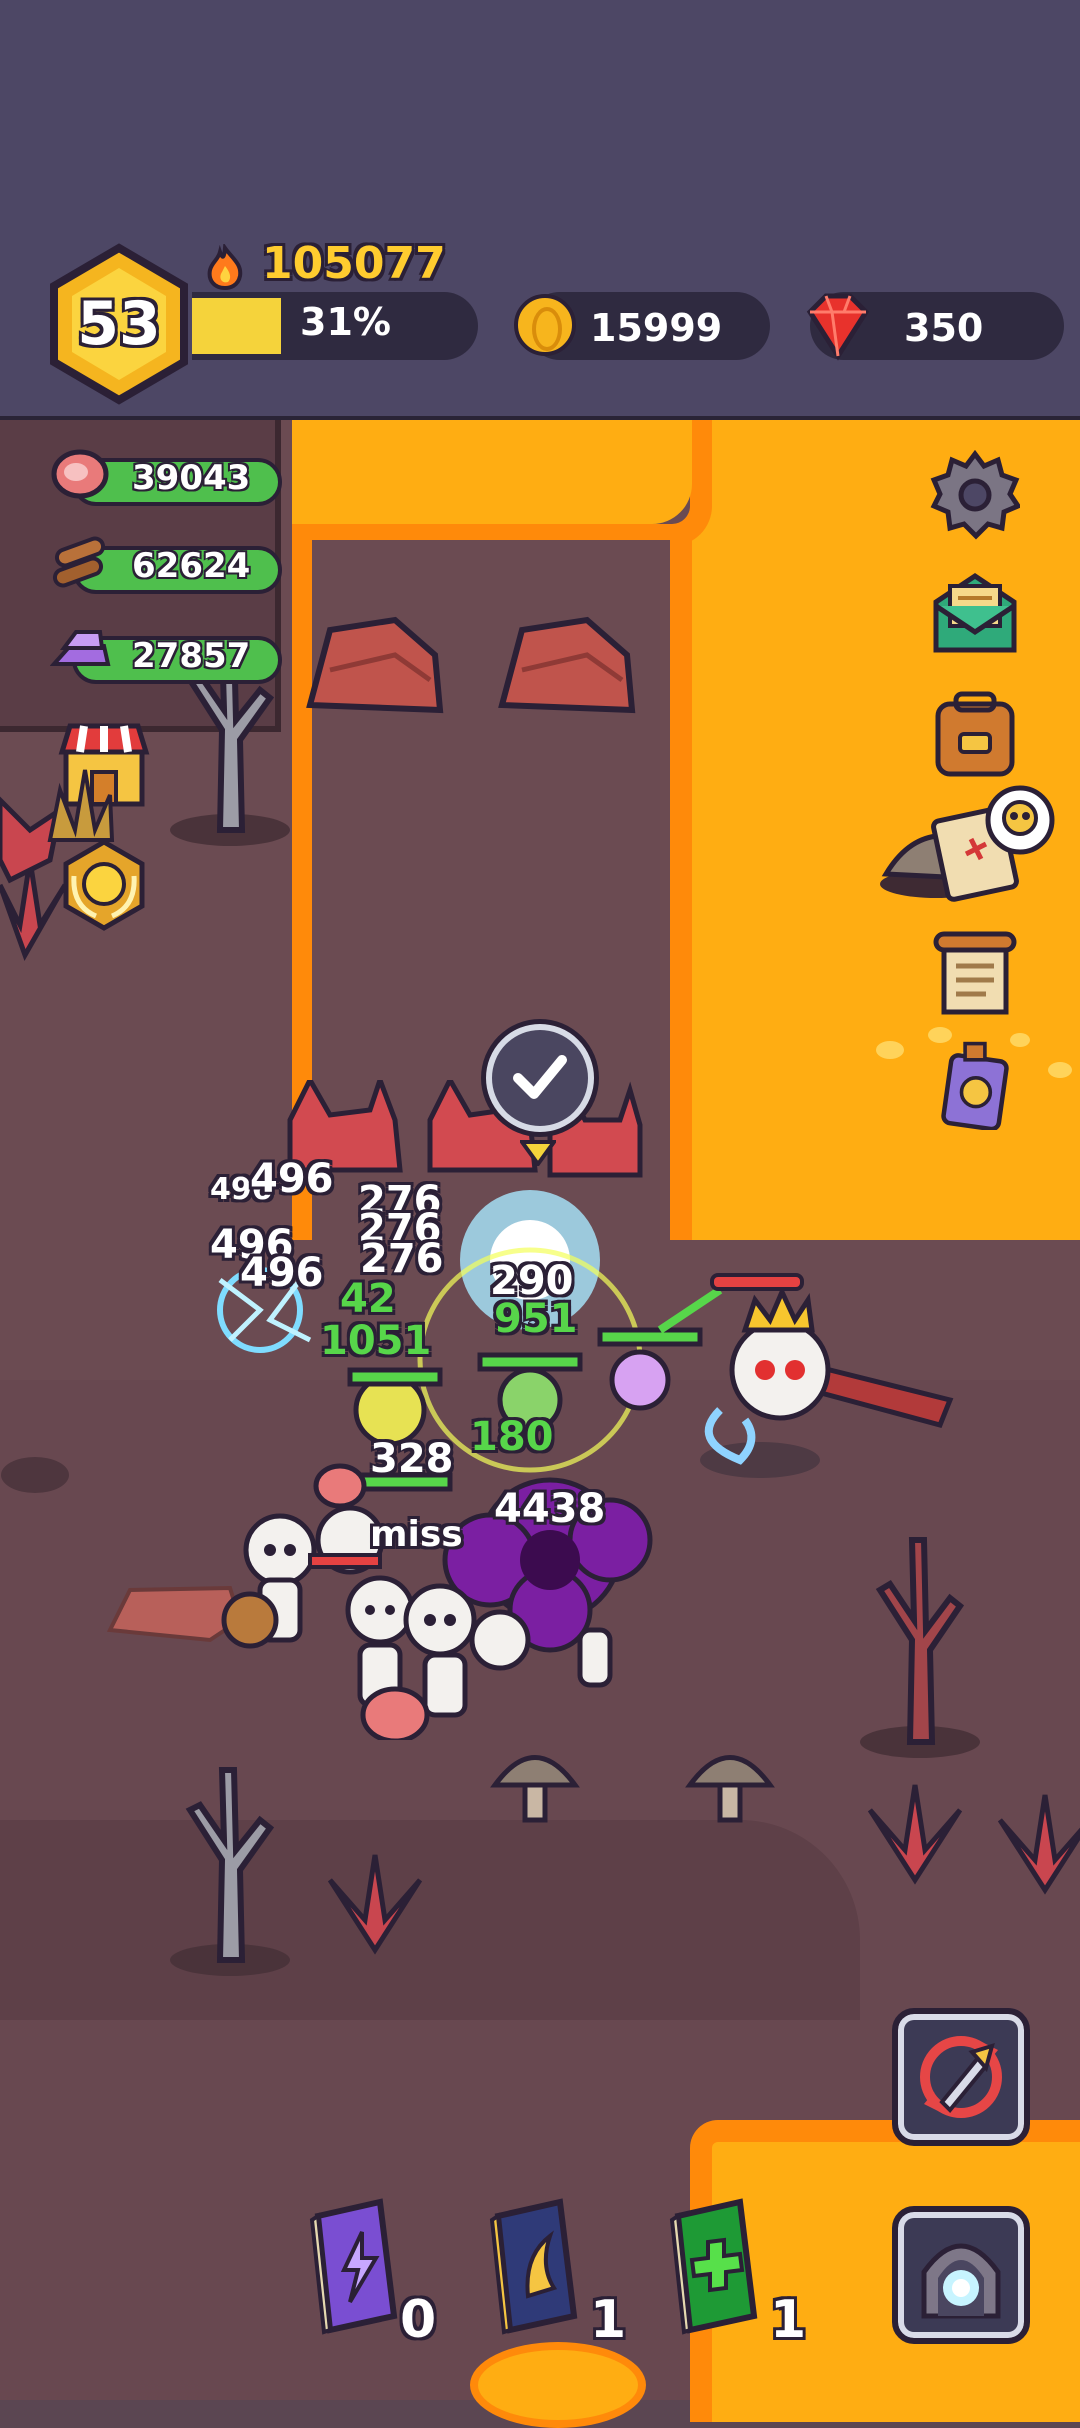 The width and height of the screenshot is (1080, 2428). I want to click on miss-text: miss, so click(416, 1534).